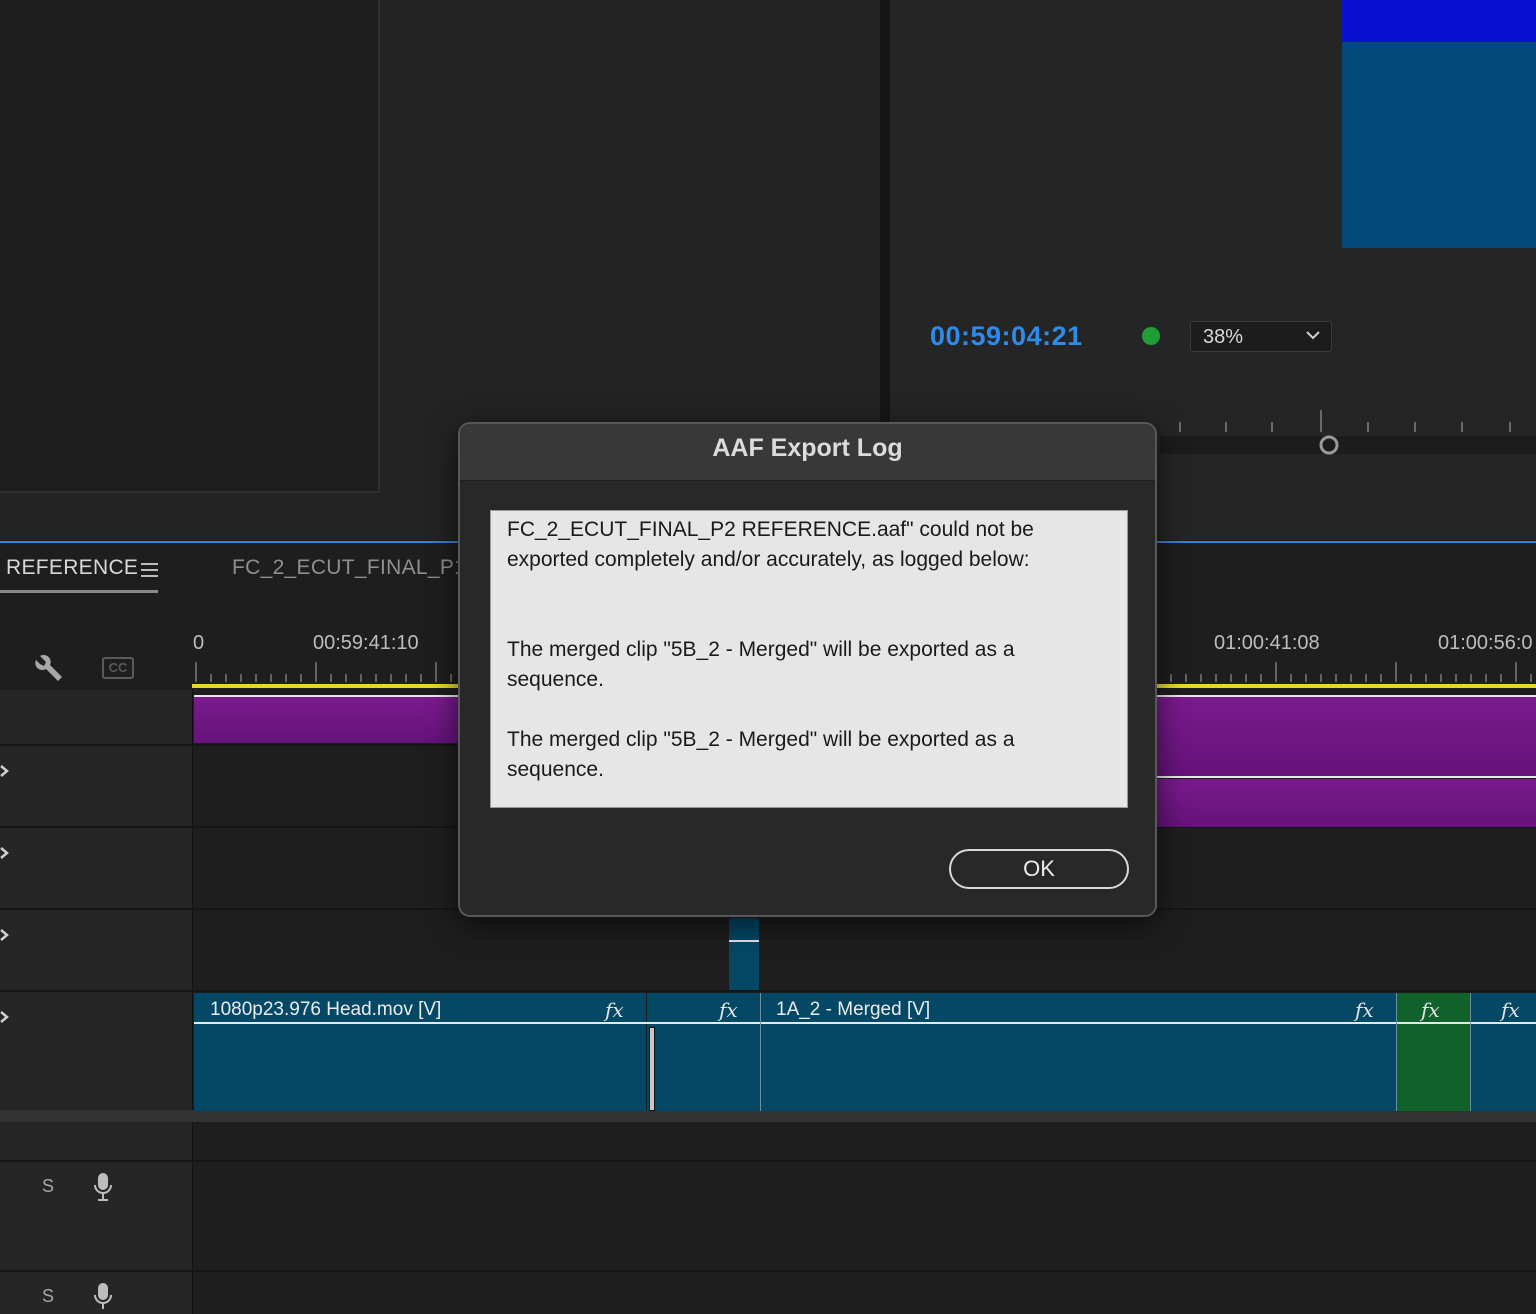 Image resolution: width=1536 pixels, height=1314 pixels. What do you see at coordinates (652, 1069) in the screenshot?
I see `edit-point-marker` at bounding box center [652, 1069].